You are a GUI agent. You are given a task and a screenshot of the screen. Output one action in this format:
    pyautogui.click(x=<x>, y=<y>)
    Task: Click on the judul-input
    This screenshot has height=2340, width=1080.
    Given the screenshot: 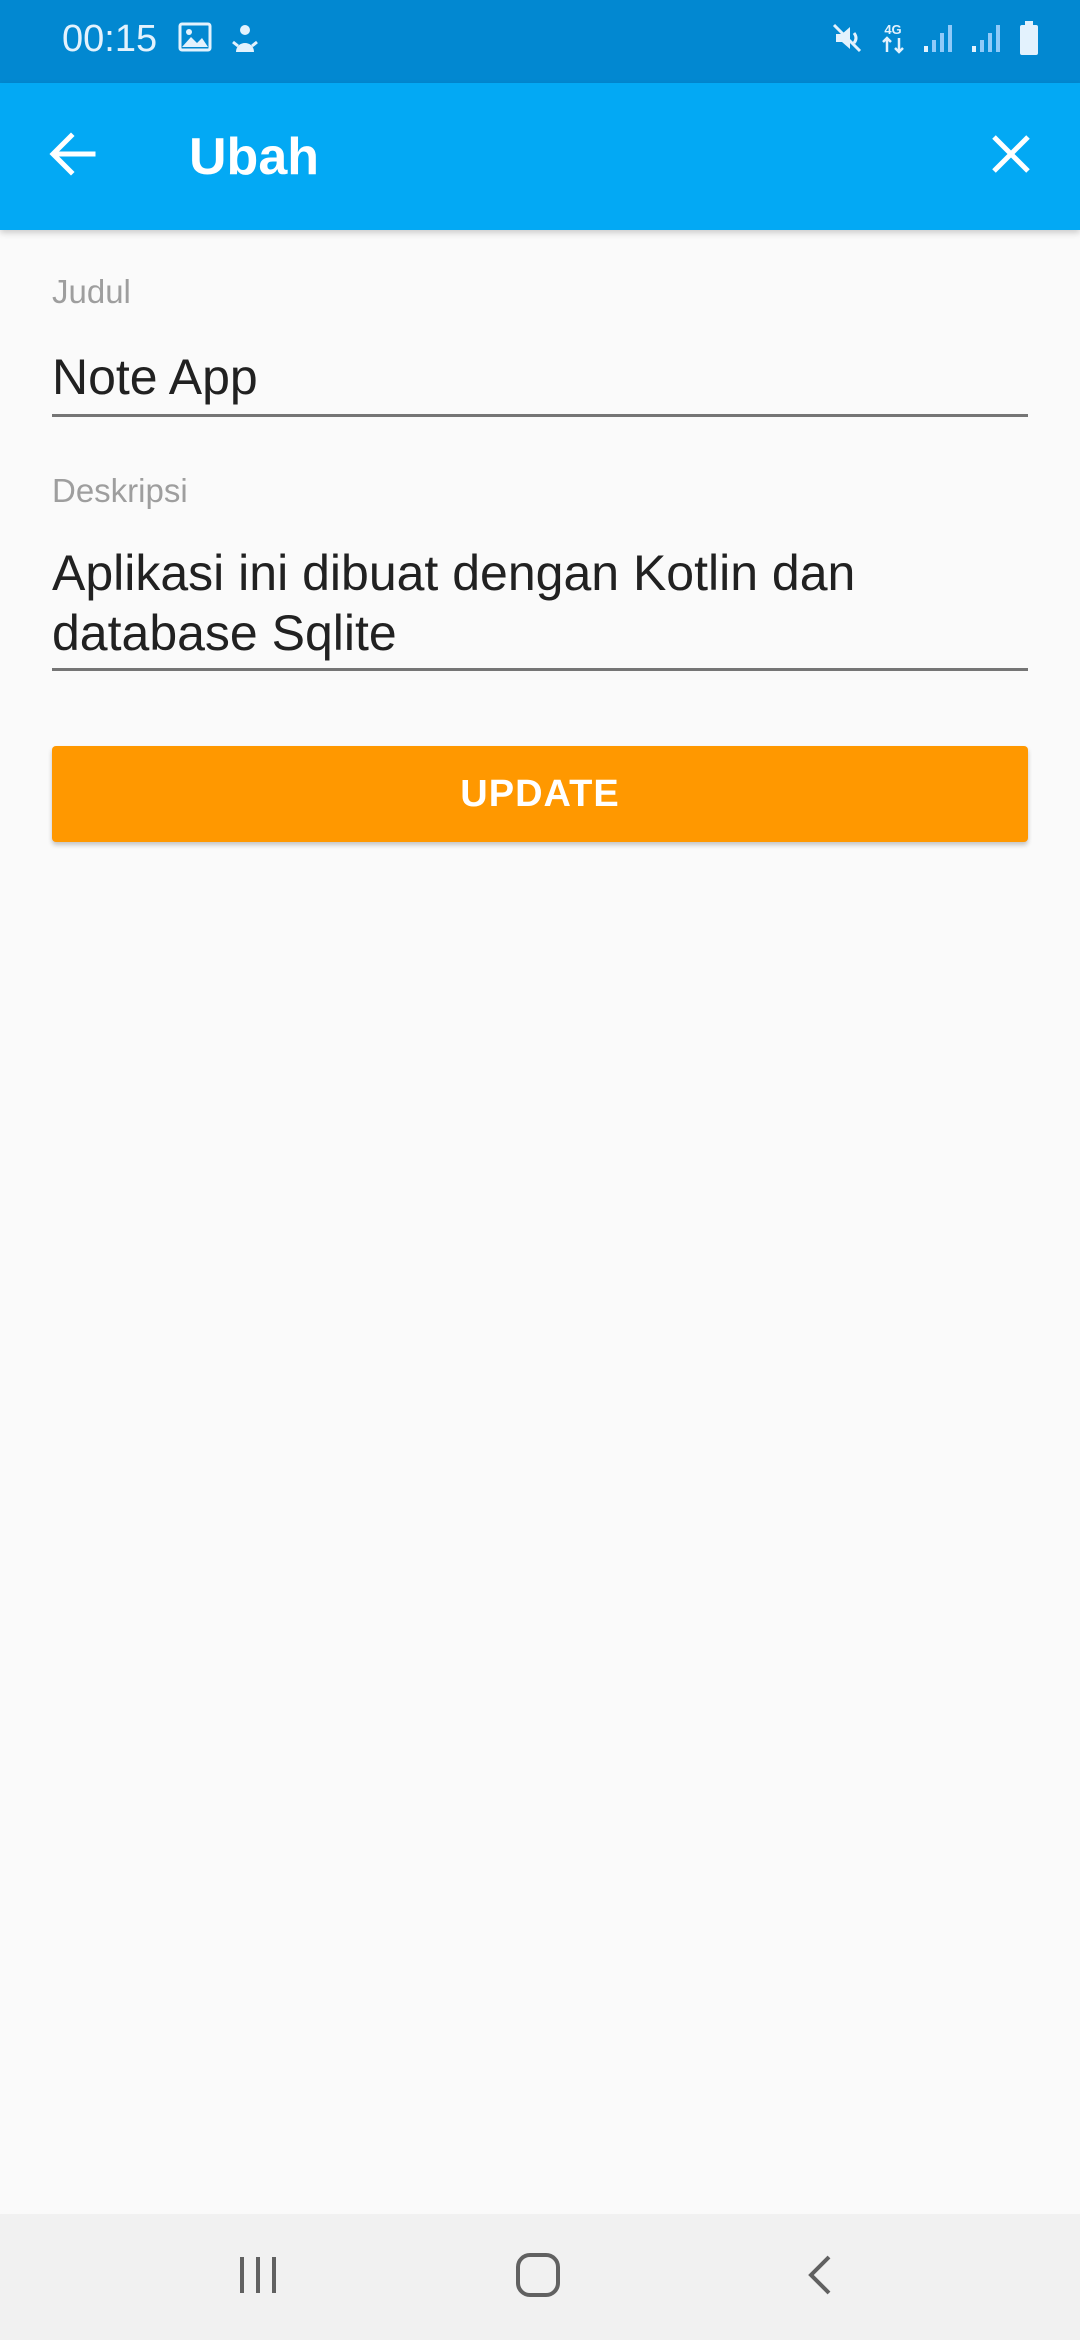 What is the action you would take?
    pyautogui.click(x=540, y=378)
    